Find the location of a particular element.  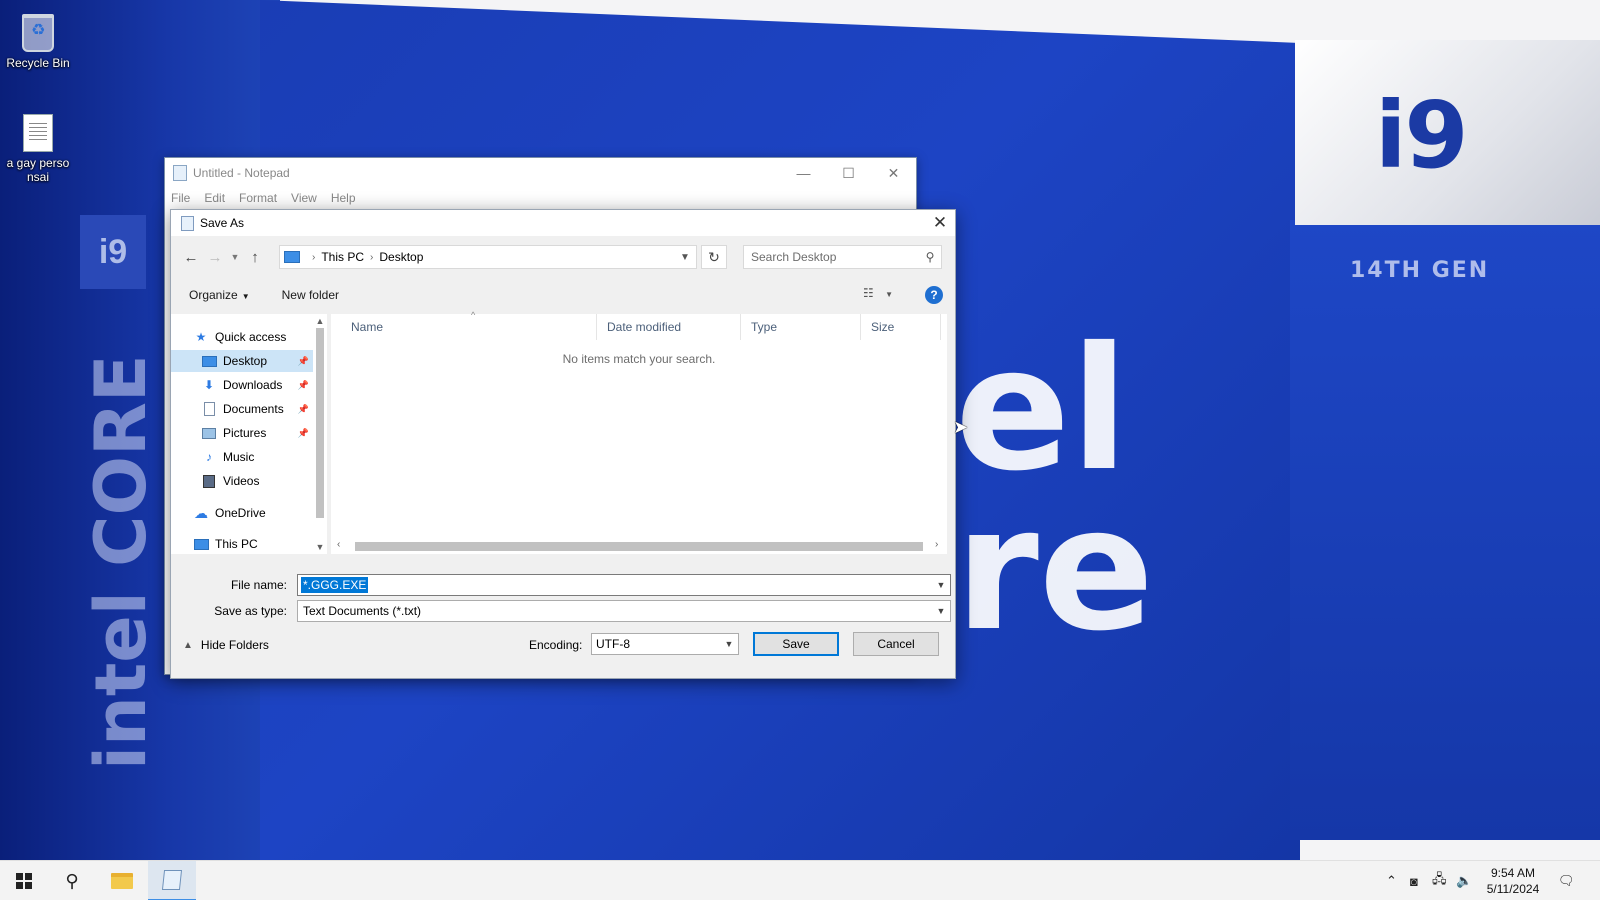

menu-format: Format is located at coordinates (258, 198).